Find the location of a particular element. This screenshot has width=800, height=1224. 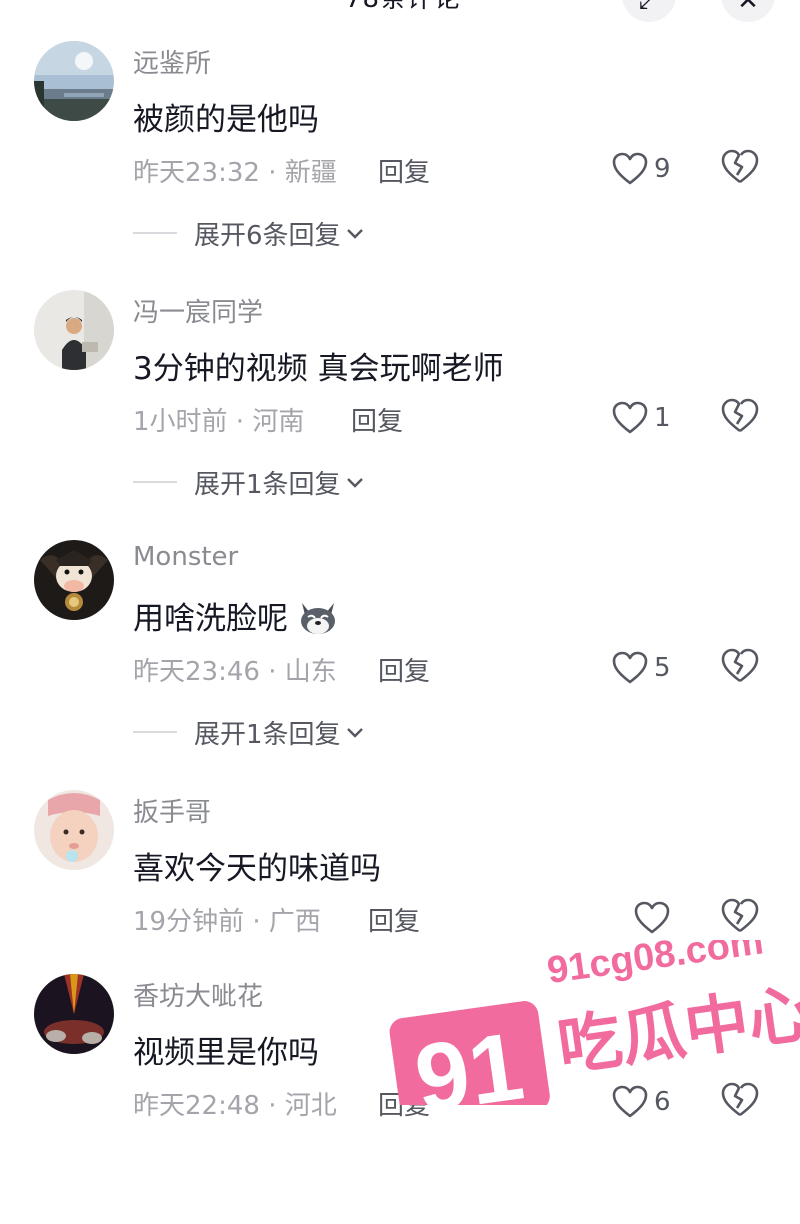

like-button: 6 is located at coordinates (641, 1102).